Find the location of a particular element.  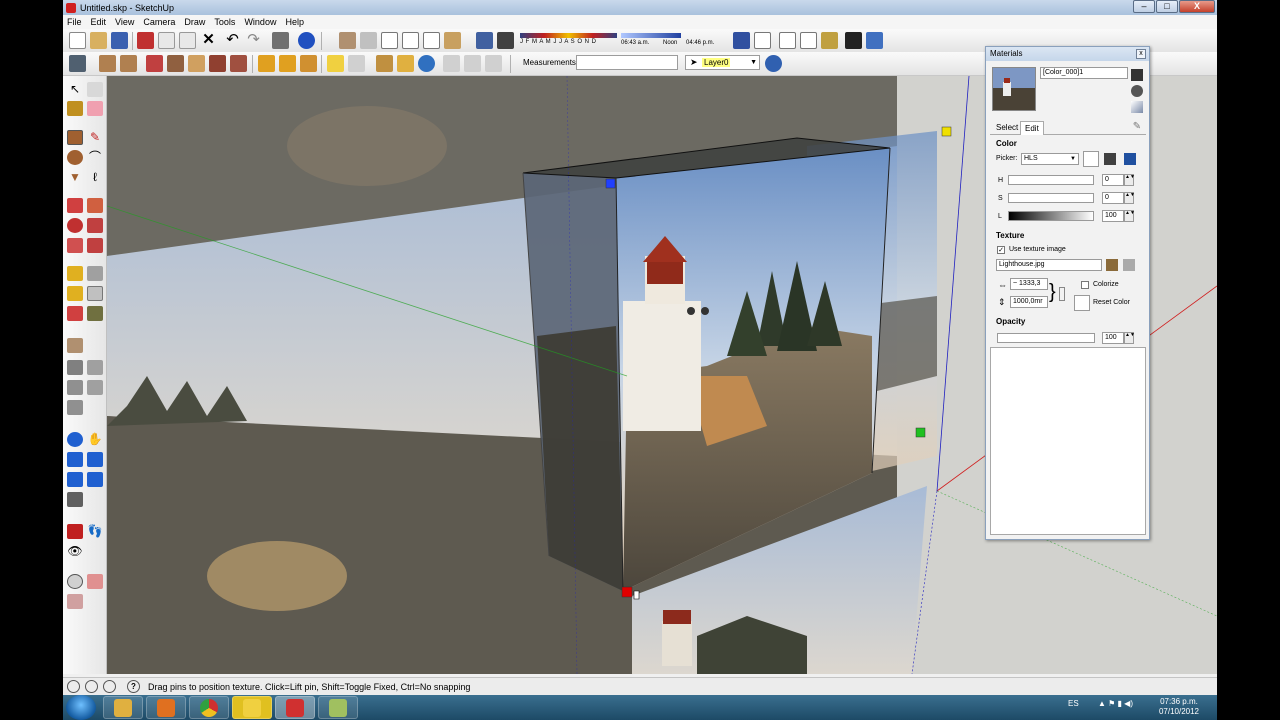

circle-icon is located at coordinates (75, 157).